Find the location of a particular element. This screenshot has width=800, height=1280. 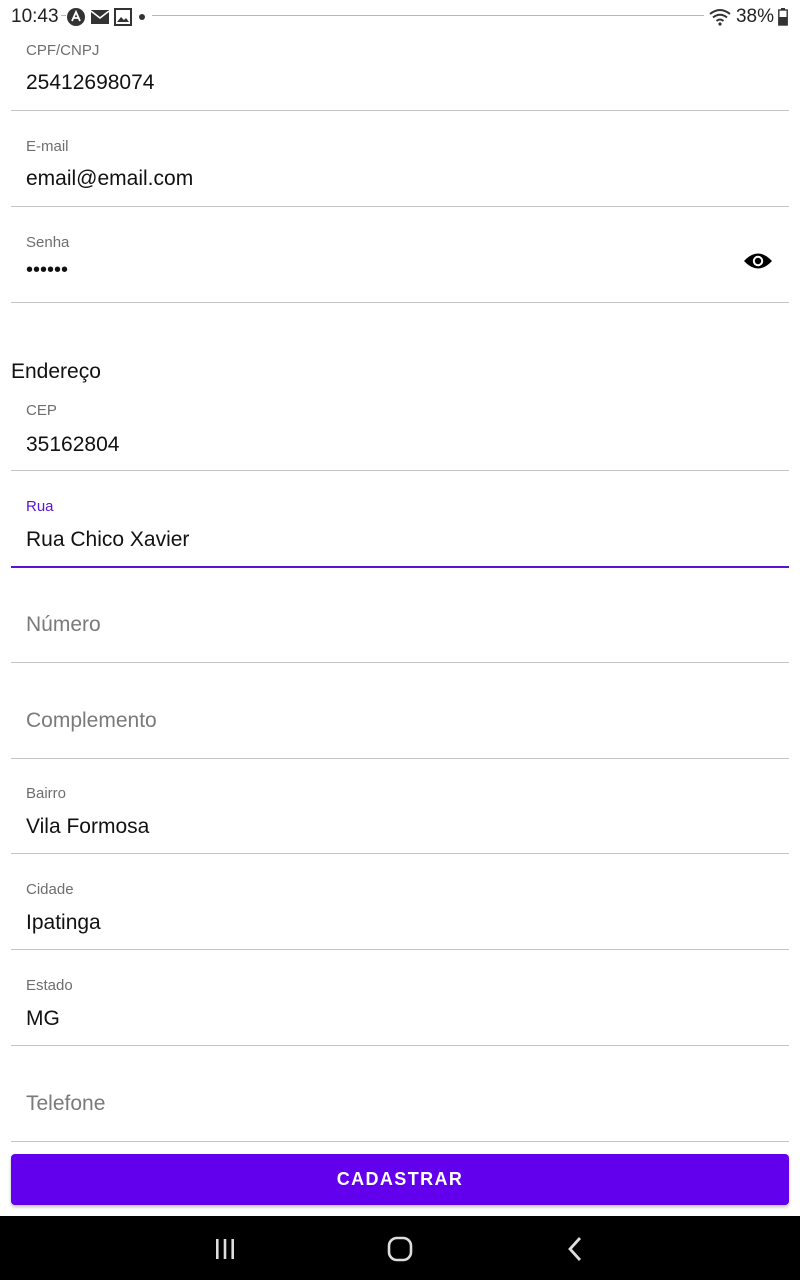

home-icon is located at coordinates (400, 1249).